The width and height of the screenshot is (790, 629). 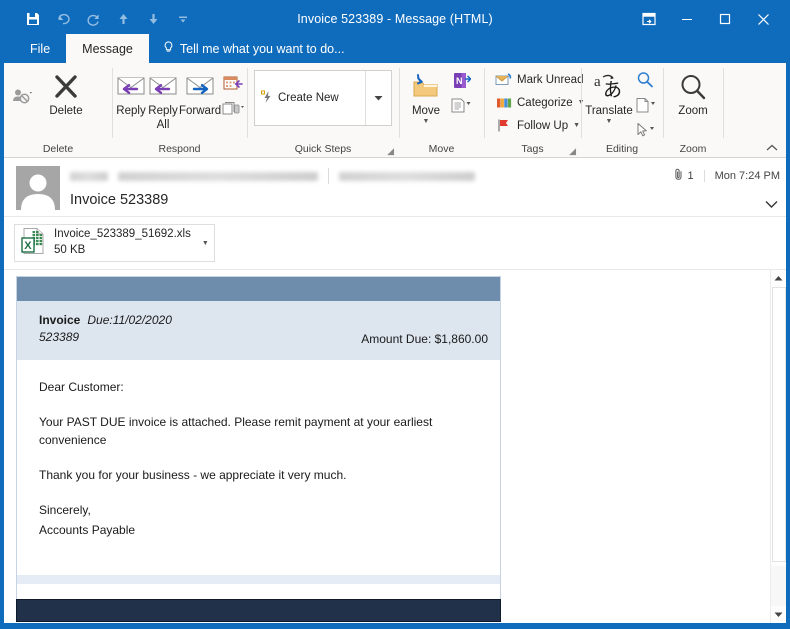 I want to click on ribbon-group-quick-steps: Create New Quick Steps ◢, so click(x=323, y=110).